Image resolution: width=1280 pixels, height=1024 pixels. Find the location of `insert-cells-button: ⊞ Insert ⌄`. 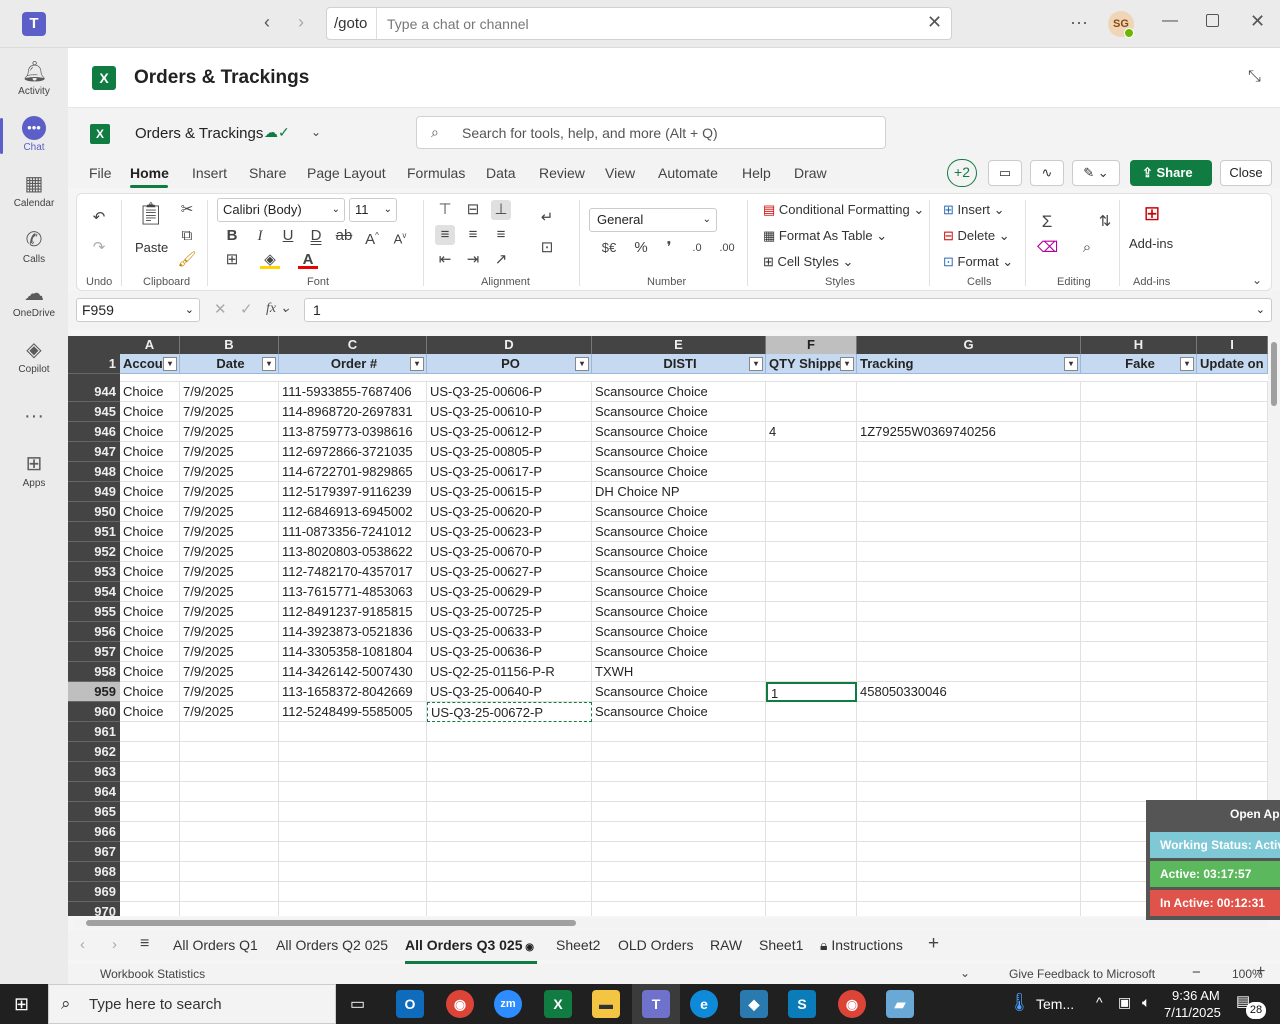

insert-cells-button: ⊞ Insert ⌄ is located at coordinates (974, 210).